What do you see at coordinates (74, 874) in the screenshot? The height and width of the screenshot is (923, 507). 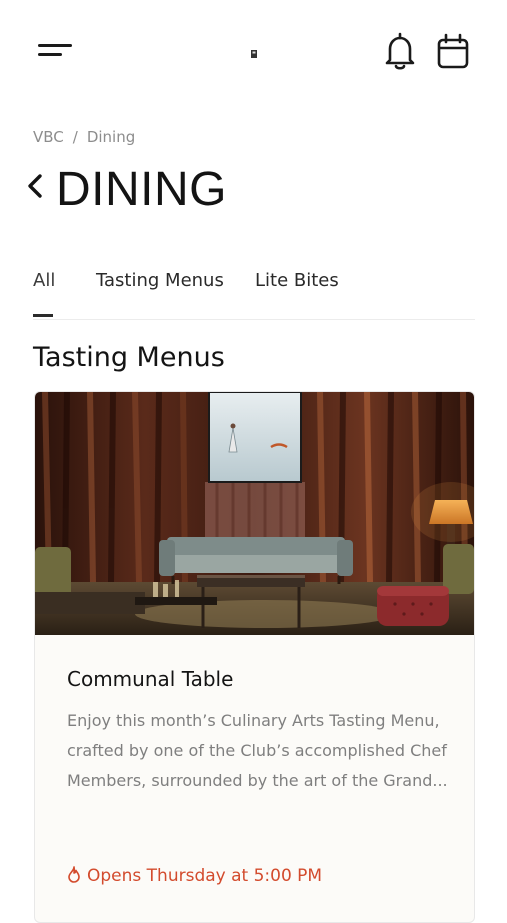 I see `flame-icon` at bounding box center [74, 874].